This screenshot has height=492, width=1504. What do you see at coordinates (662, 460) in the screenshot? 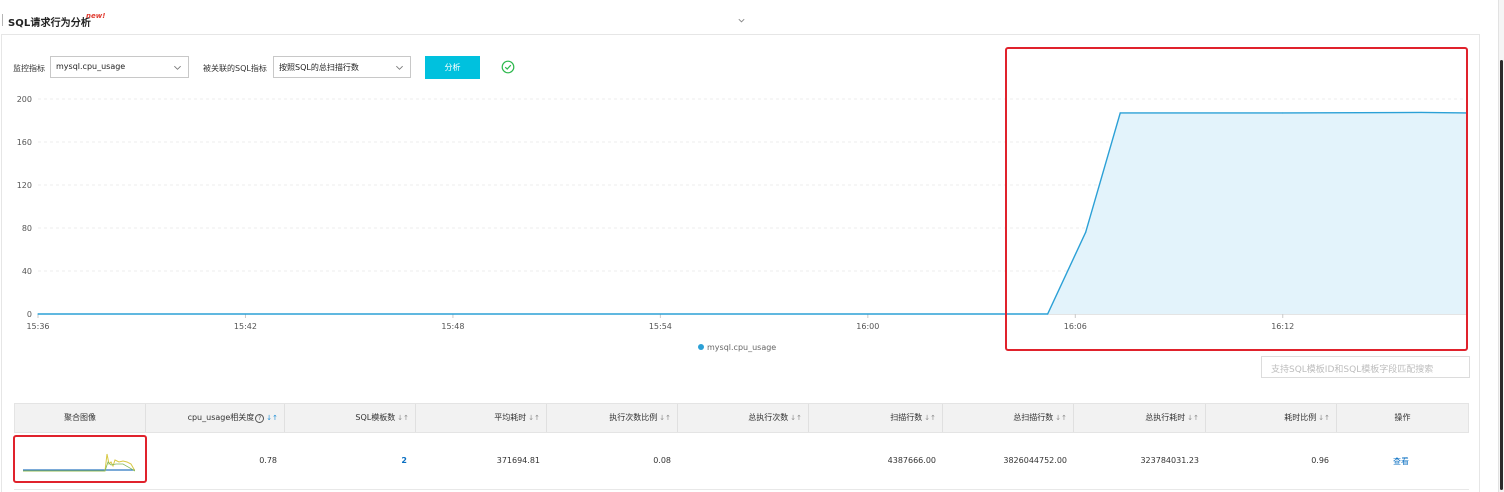
I see `cell-exec-ratio: 0.08` at bounding box center [662, 460].